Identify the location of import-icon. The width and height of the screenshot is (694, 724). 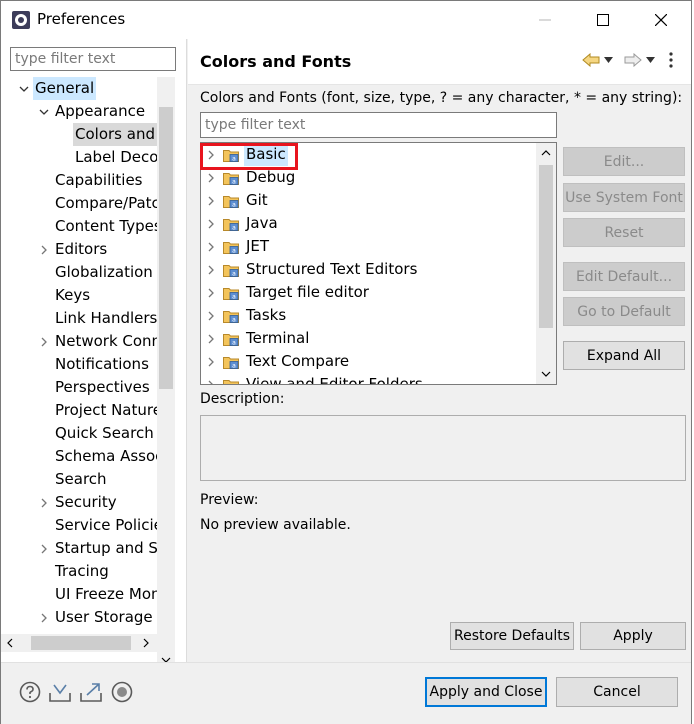
(60, 693).